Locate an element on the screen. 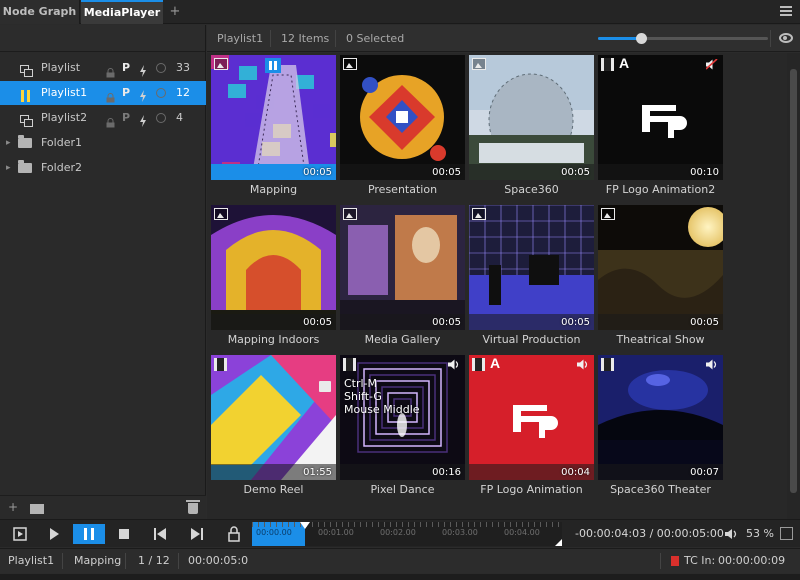 The width and height of the screenshot is (800, 580). playlist-item-count: 12 is located at coordinates (183, 92).